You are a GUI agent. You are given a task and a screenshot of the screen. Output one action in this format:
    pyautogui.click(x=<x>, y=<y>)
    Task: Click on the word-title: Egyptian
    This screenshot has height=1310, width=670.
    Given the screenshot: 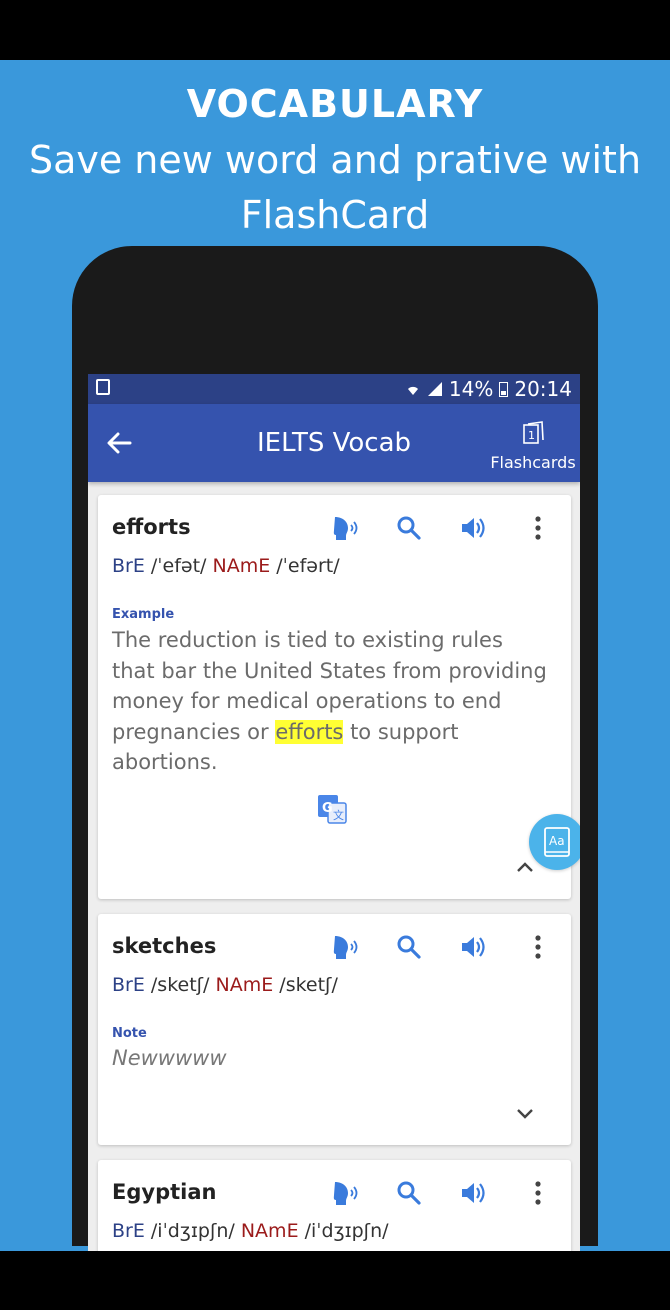 What is the action you would take?
    pyautogui.click(x=164, y=1192)
    